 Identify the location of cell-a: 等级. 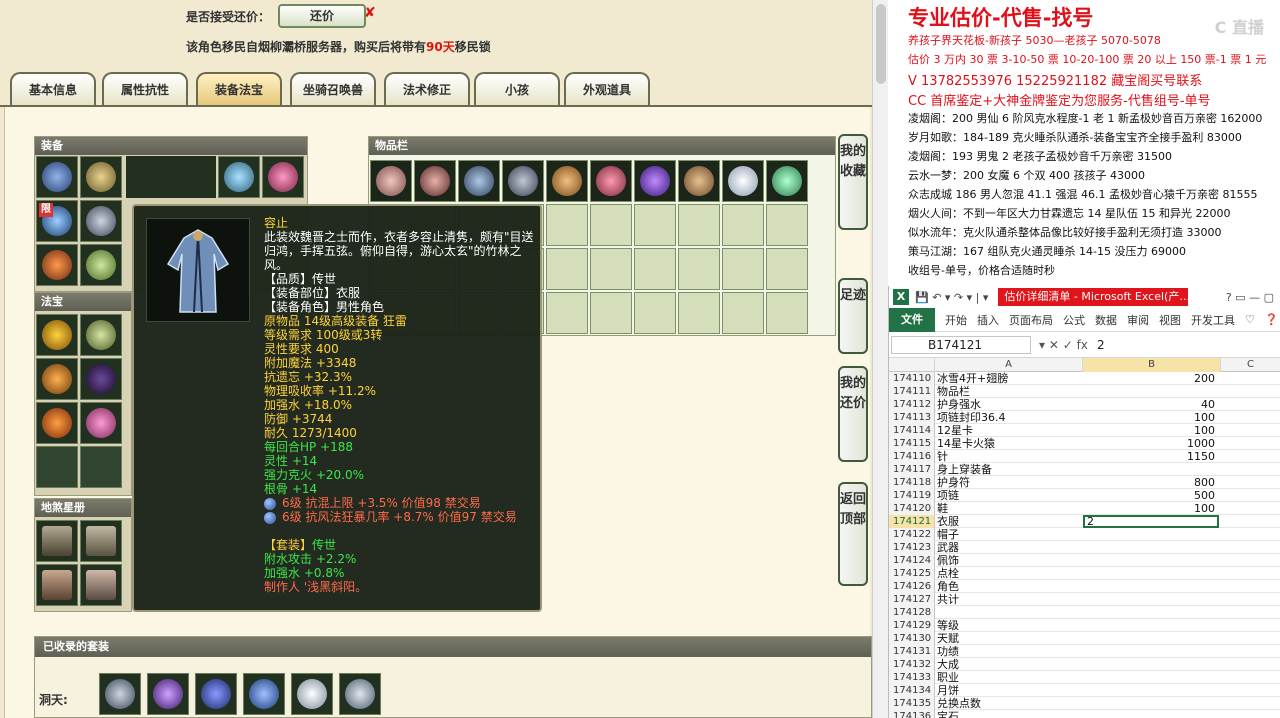
(1009, 625).